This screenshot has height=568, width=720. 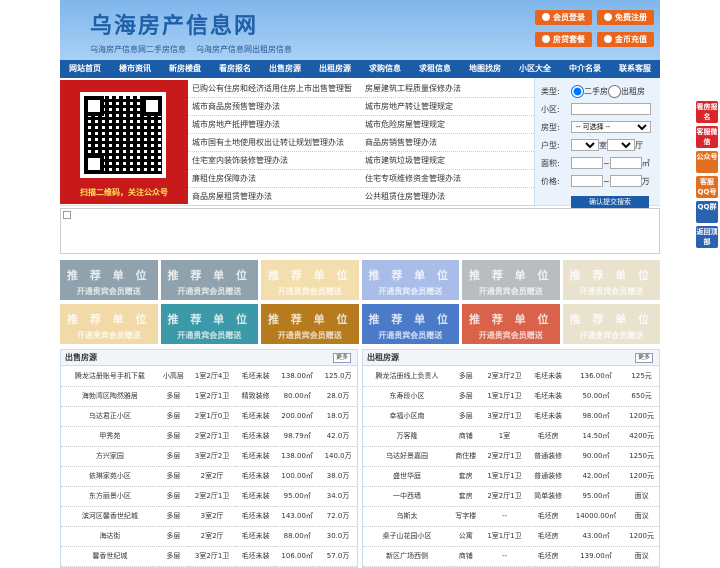 I want to click on site-title: 乌海房产信息网, so click(x=174, y=26).